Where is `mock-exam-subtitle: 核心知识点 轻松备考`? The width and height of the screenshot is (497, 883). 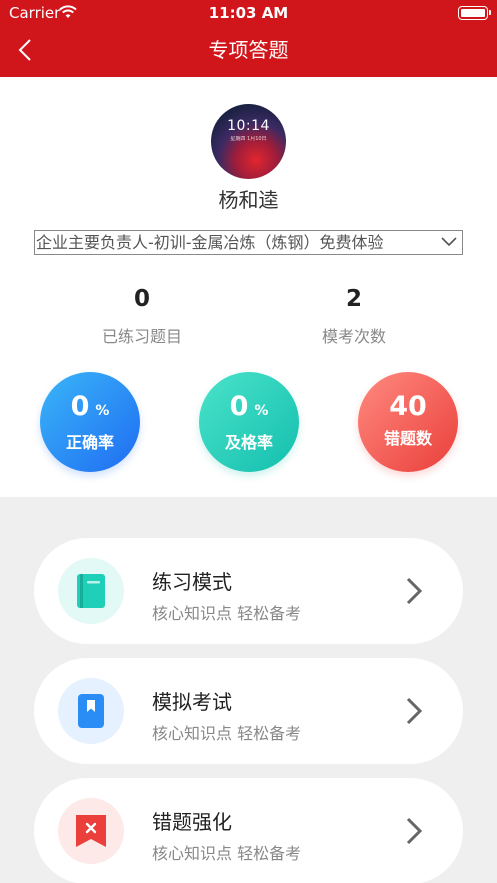 mock-exam-subtitle: 核心知识点 轻松备考 is located at coordinates (227, 733).